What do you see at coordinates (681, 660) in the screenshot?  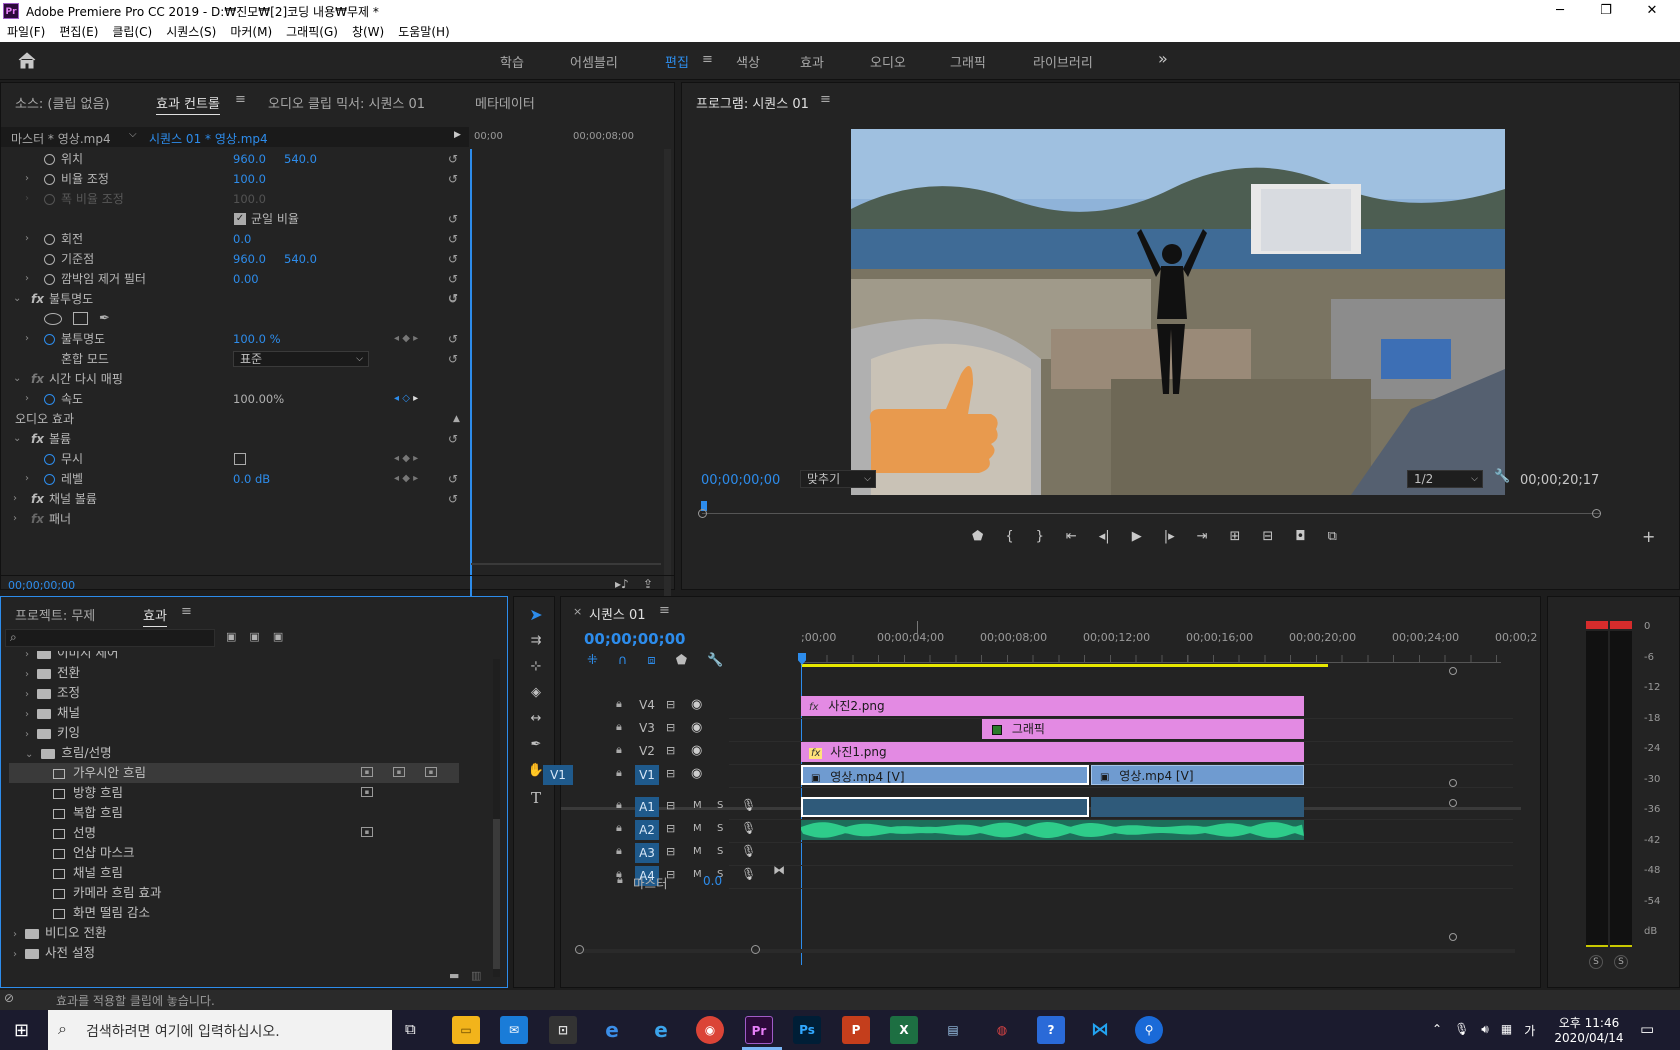 I see `add-marker-icon: ⬟` at bounding box center [681, 660].